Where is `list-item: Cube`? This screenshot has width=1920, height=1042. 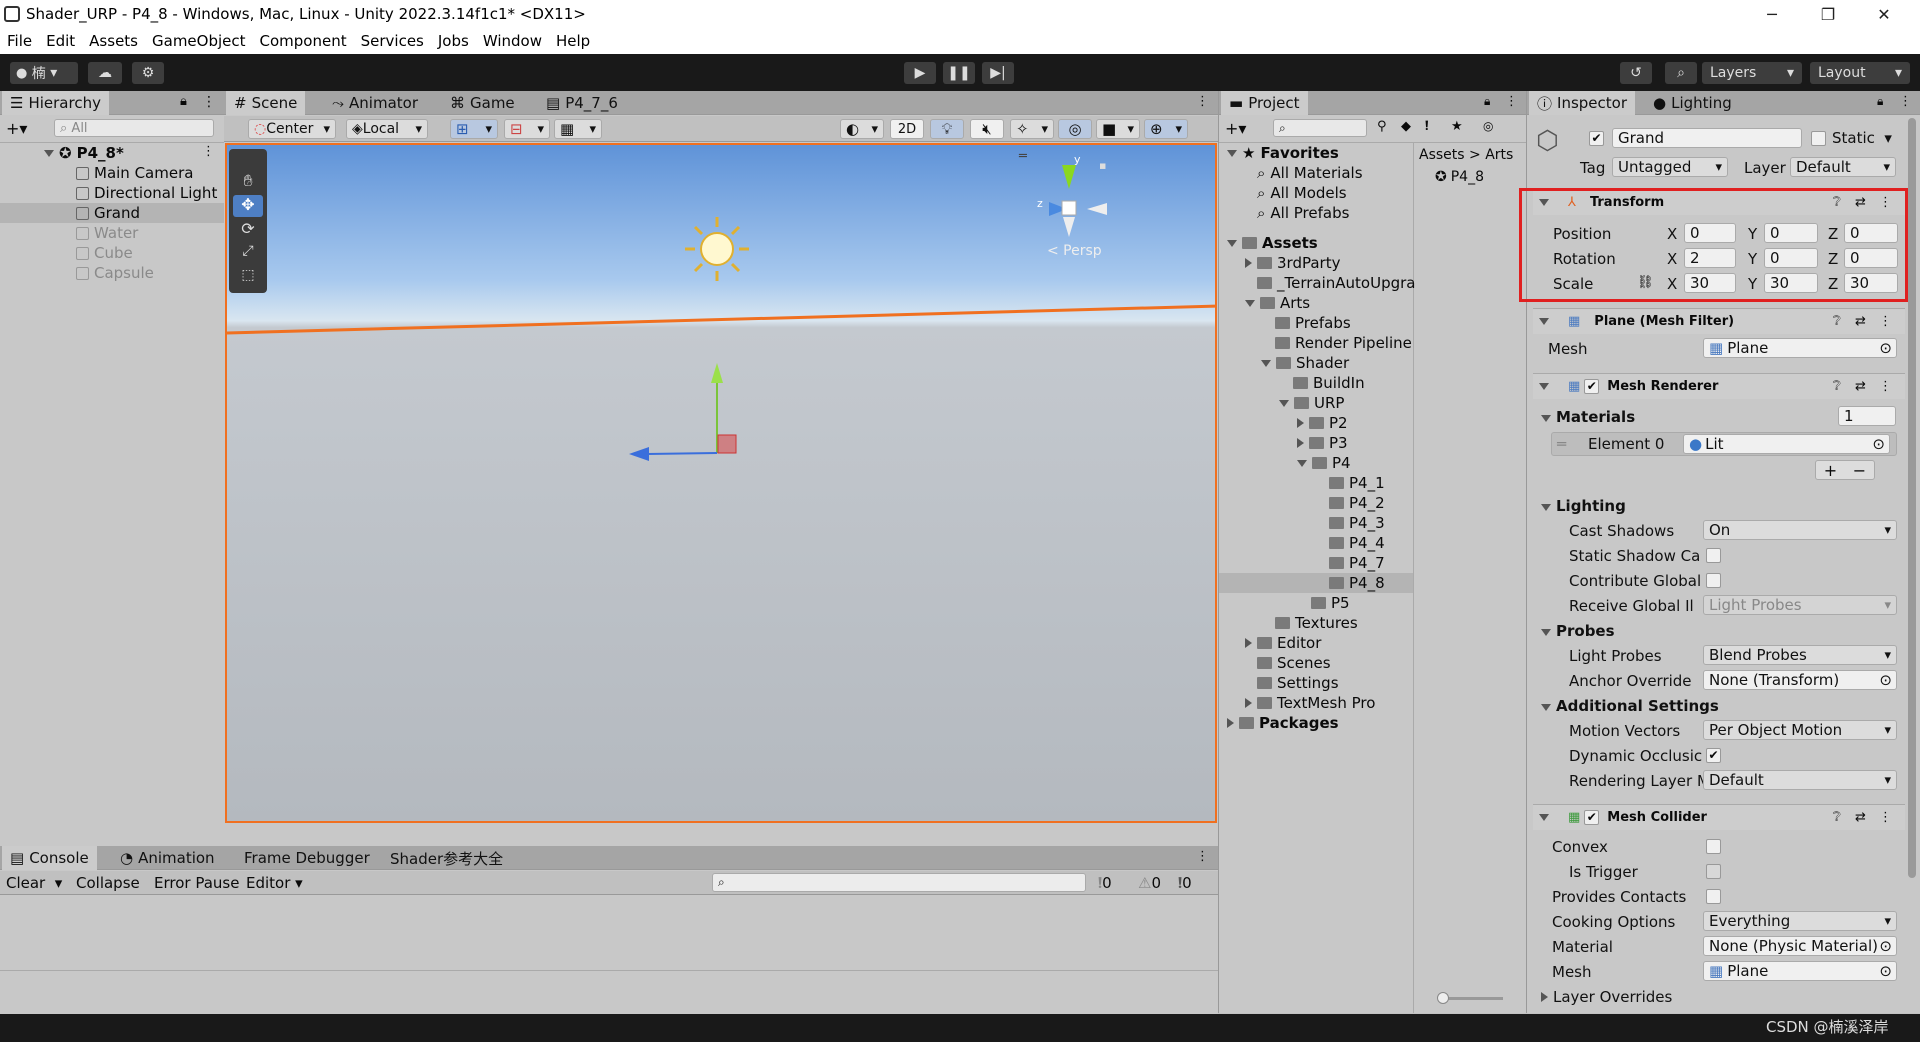
list-item: Cube is located at coordinates (104, 253).